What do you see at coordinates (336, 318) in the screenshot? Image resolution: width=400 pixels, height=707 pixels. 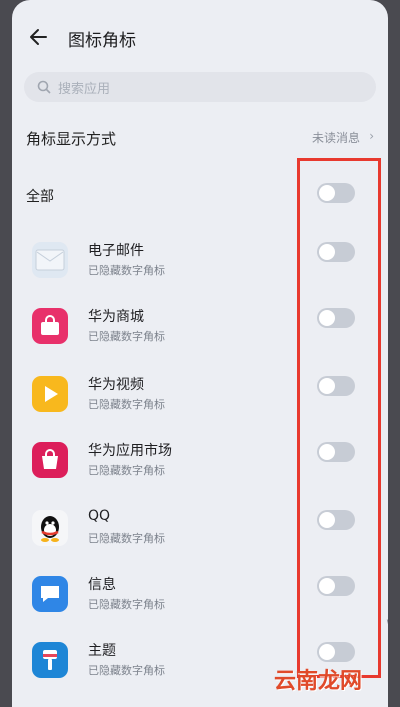 I see `badge-toggle-vmall` at bounding box center [336, 318].